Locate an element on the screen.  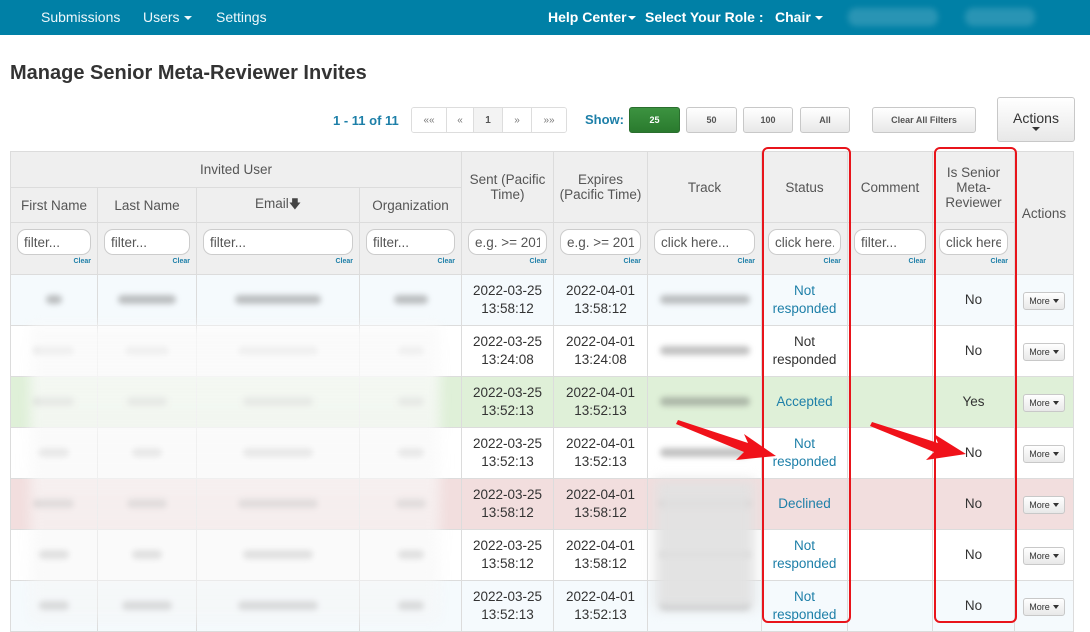
page-size-all-button: All is located at coordinates (825, 120).